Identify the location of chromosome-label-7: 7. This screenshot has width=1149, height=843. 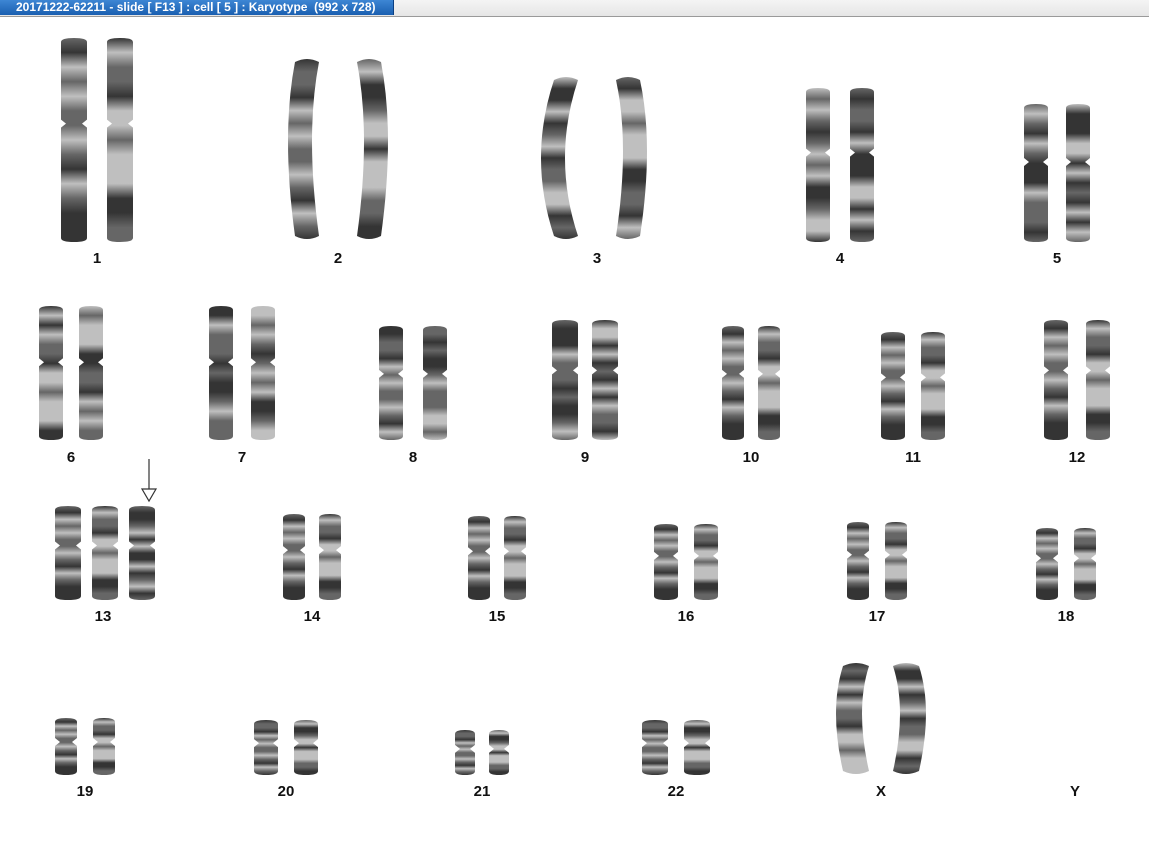
(242, 457).